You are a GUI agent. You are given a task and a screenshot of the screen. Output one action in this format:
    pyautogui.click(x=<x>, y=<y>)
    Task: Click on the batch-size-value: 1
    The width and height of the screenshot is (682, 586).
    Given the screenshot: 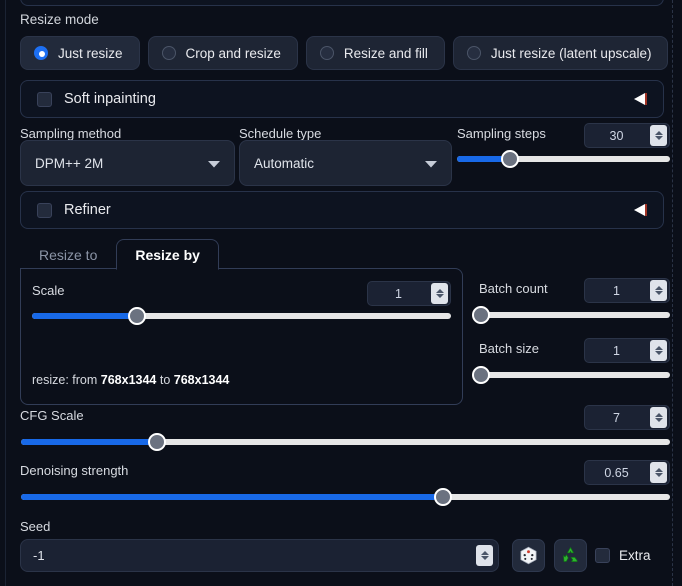 What is the action you would take?
    pyautogui.click(x=616, y=350)
    